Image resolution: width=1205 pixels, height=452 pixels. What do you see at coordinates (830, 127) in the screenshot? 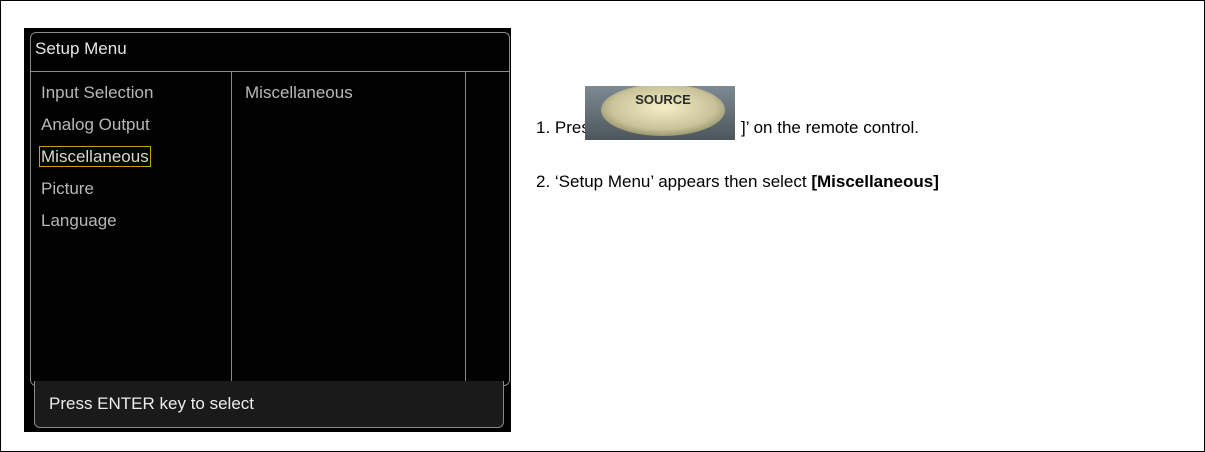
I see `step-1-suffix: ]’ on the remote control.` at bounding box center [830, 127].